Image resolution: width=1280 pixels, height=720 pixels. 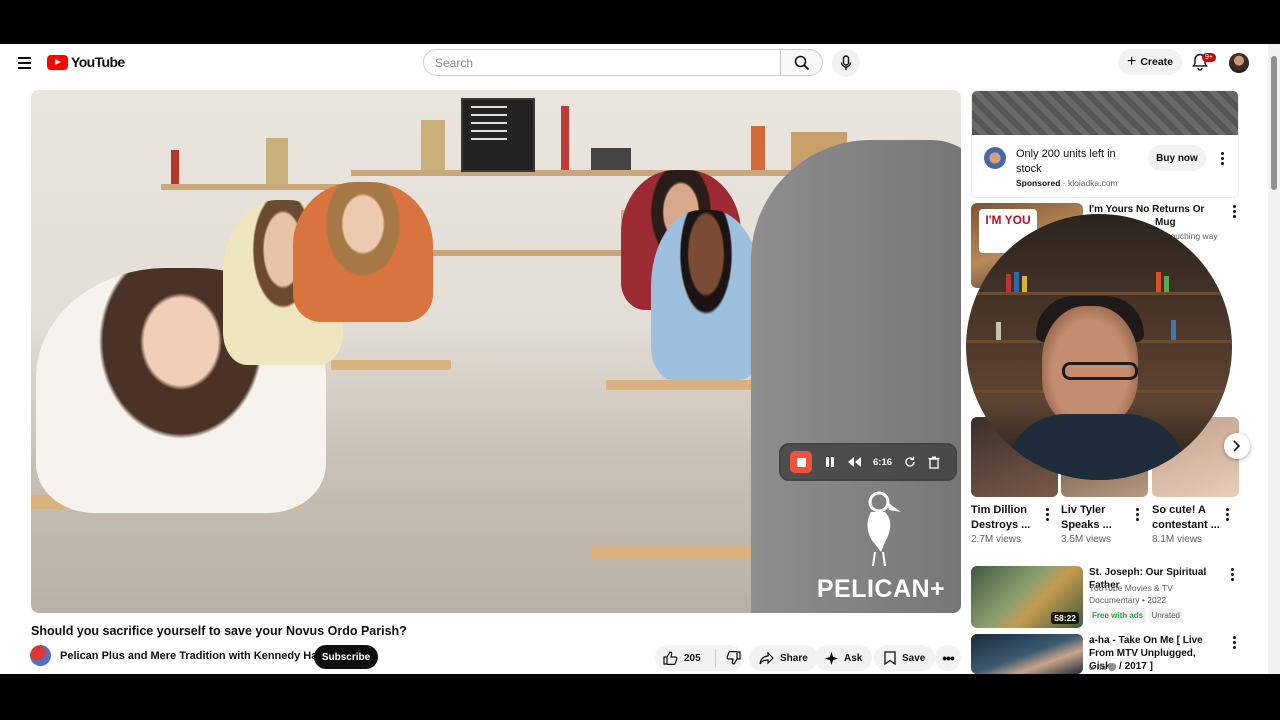 I want to click on like-count: 205, so click(x=692, y=658).